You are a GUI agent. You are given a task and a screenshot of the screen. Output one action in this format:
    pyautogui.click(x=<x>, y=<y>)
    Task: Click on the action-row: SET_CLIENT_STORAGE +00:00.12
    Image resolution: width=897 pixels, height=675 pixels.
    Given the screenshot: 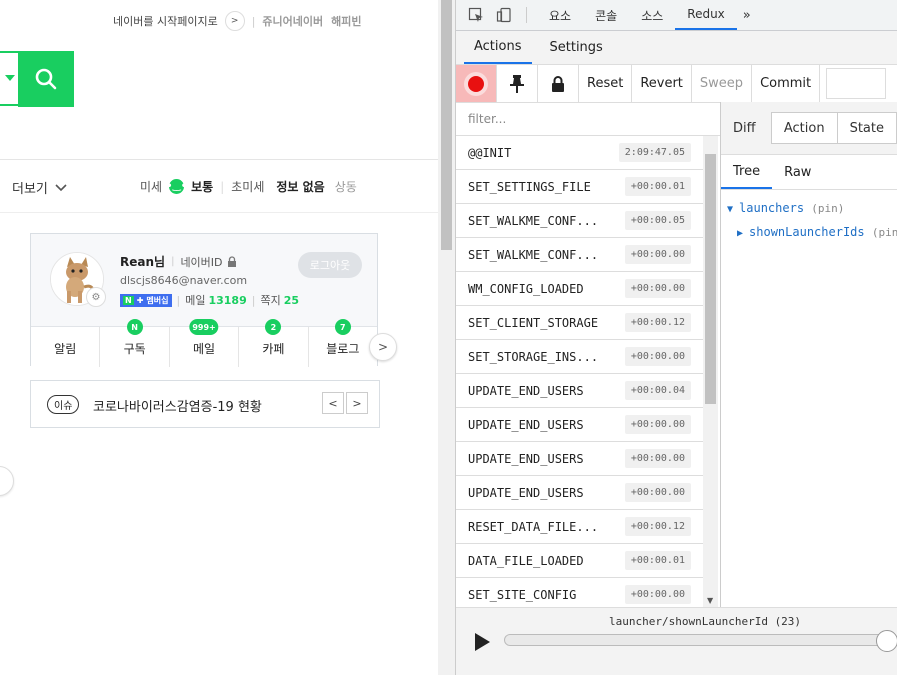 What is the action you would take?
    pyautogui.click(x=579, y=323)
    